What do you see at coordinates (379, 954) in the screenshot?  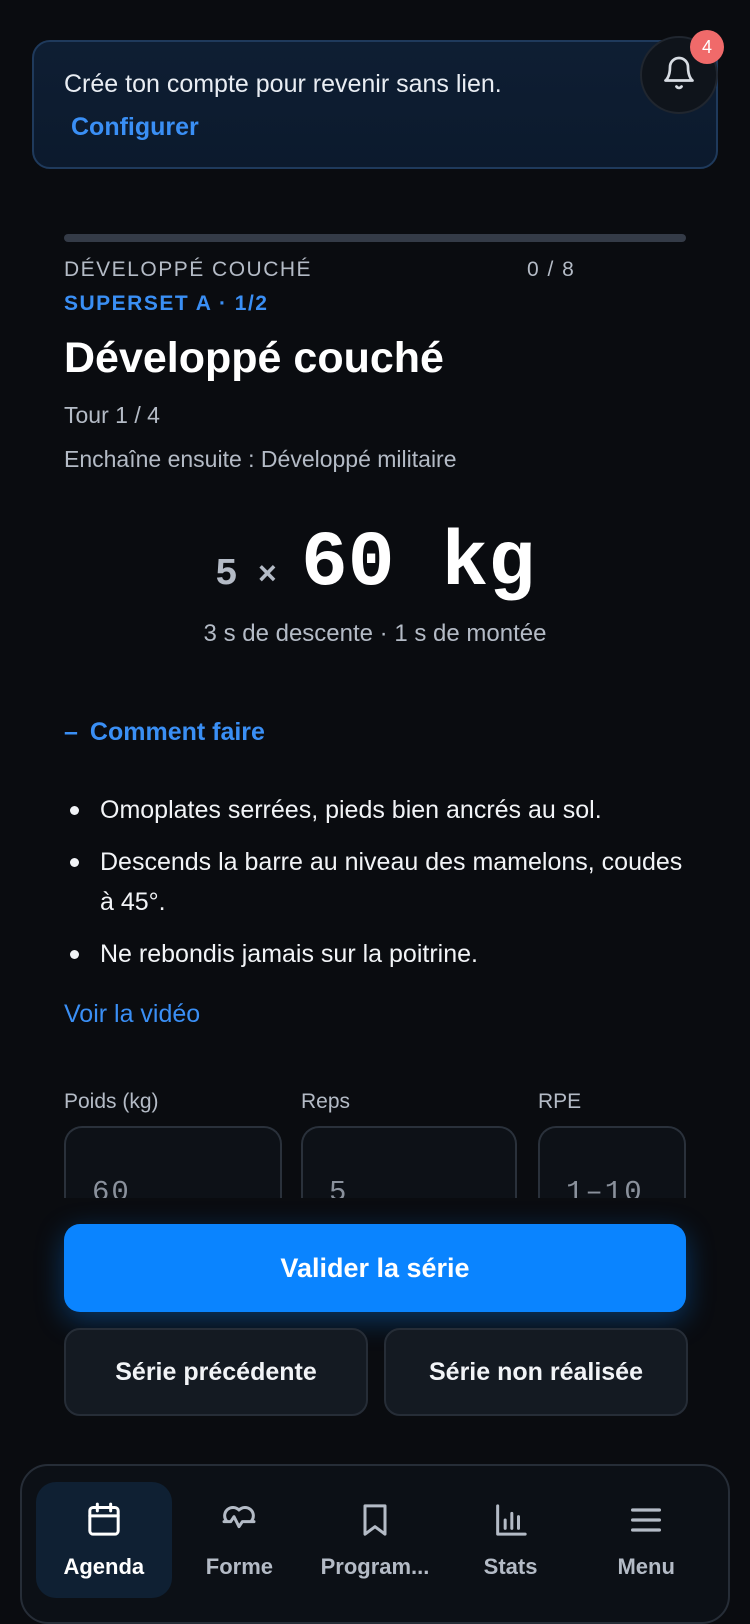 I see `list-item: Ne rebondis jamais sur la poitrine.` at bounding box center [379, 954].